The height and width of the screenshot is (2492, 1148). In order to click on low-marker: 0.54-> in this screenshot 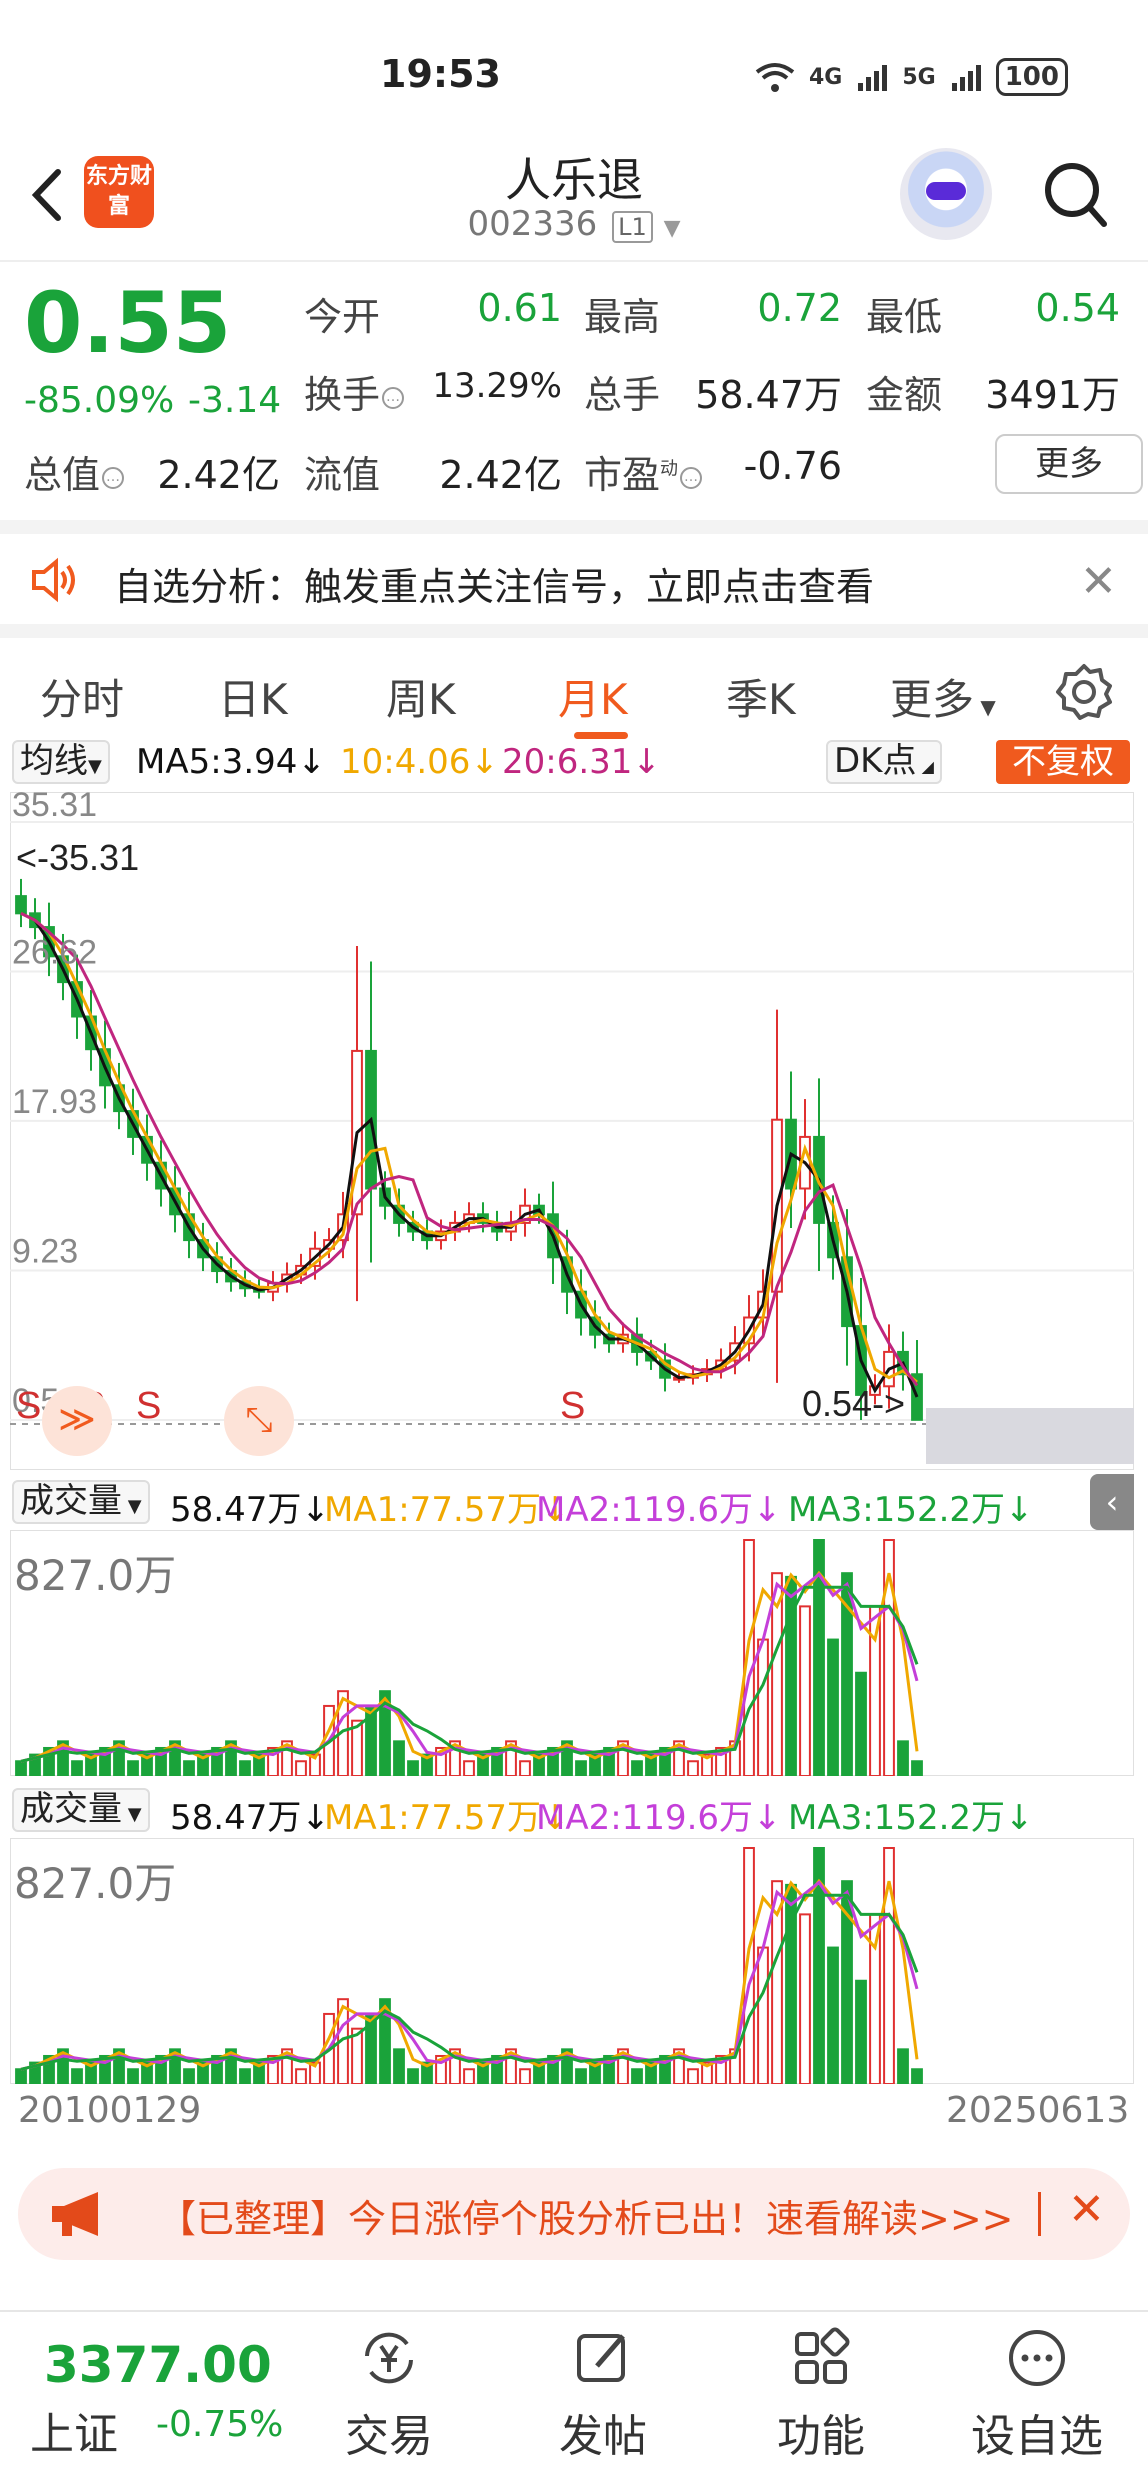, I will do `click(853, 1403)`.